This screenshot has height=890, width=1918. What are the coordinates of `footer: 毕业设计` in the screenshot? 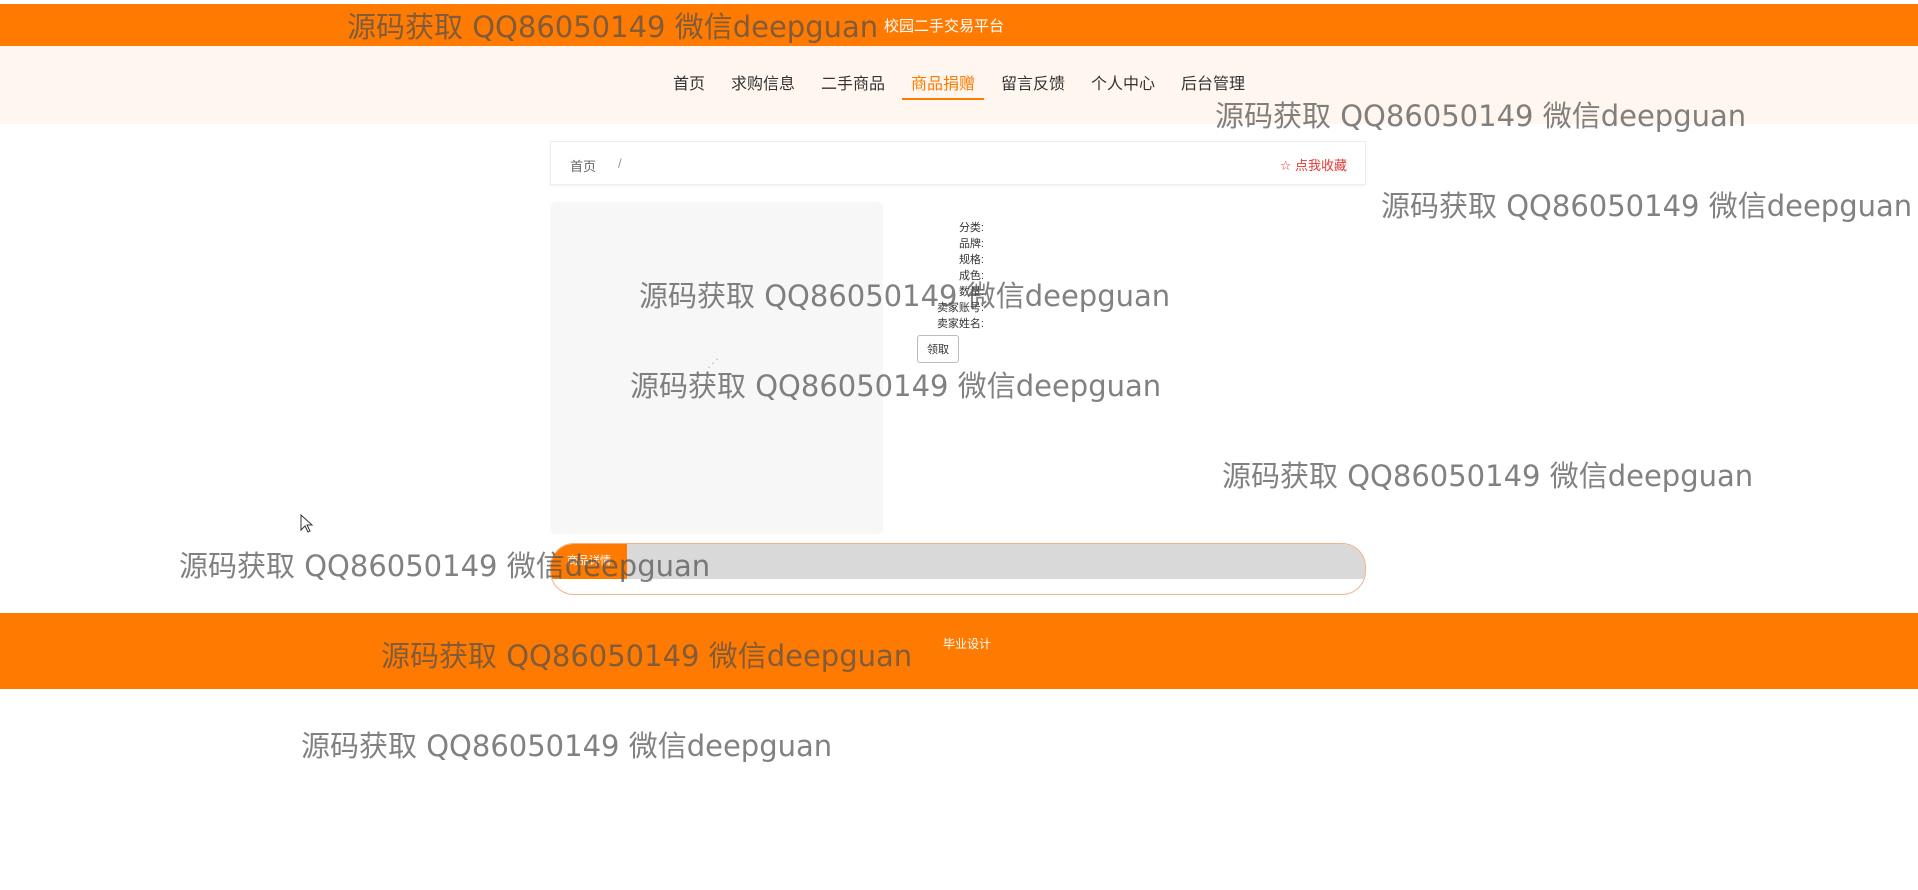 It's located at (959, 651).